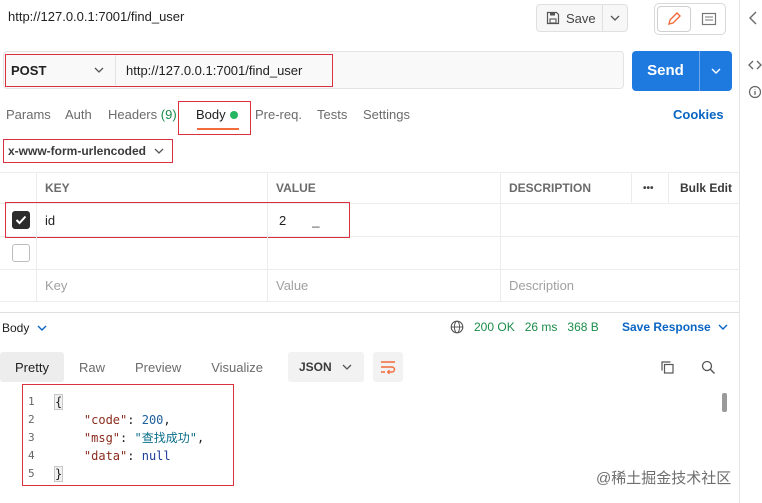 This screenshot has height=503, width=762. I want to click on wrap-lines-button, so click(388, 367).